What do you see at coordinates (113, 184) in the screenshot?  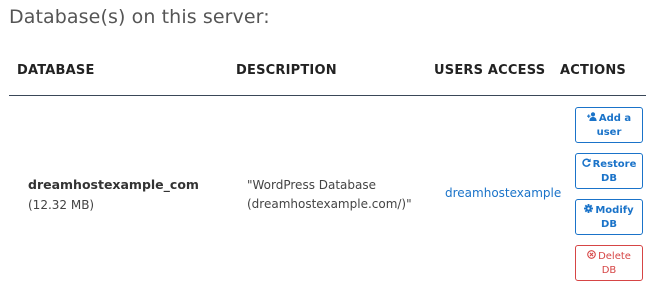 I see `database-name: dreamhostexample_com` at bounding box center [113, 184].